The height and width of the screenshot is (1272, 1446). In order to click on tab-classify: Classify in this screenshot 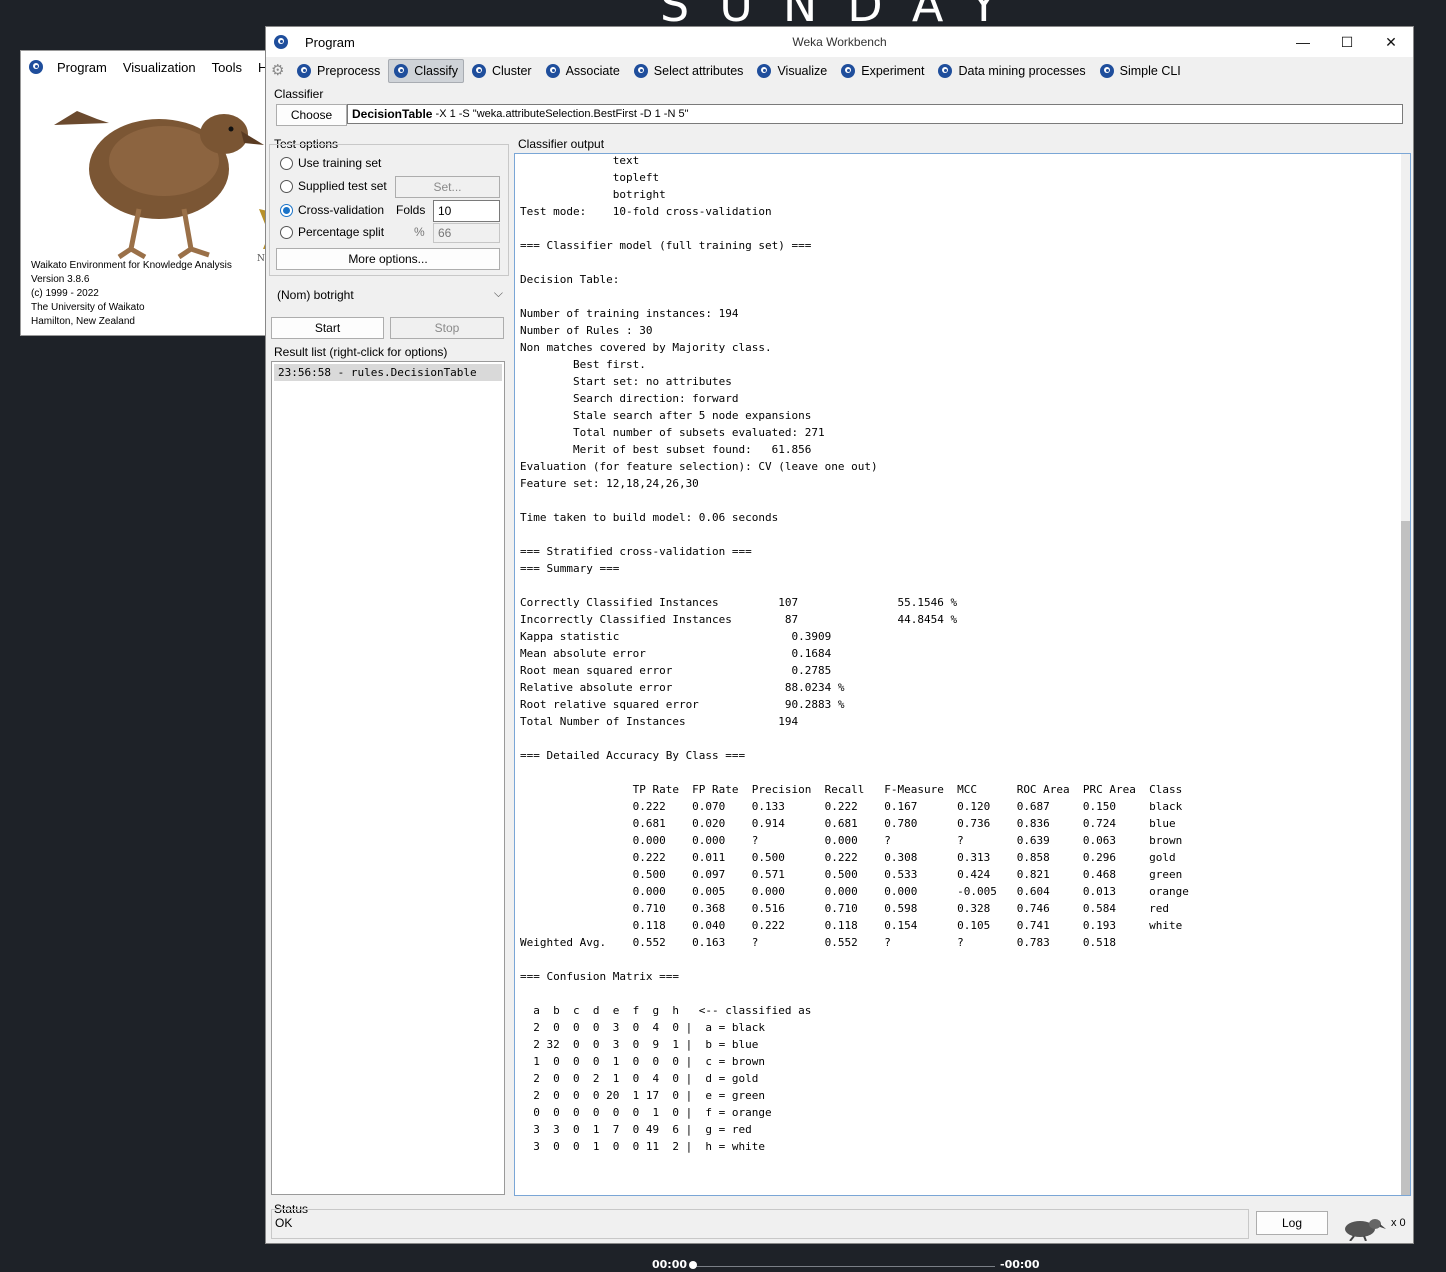, I will do `click(426, 71)`.